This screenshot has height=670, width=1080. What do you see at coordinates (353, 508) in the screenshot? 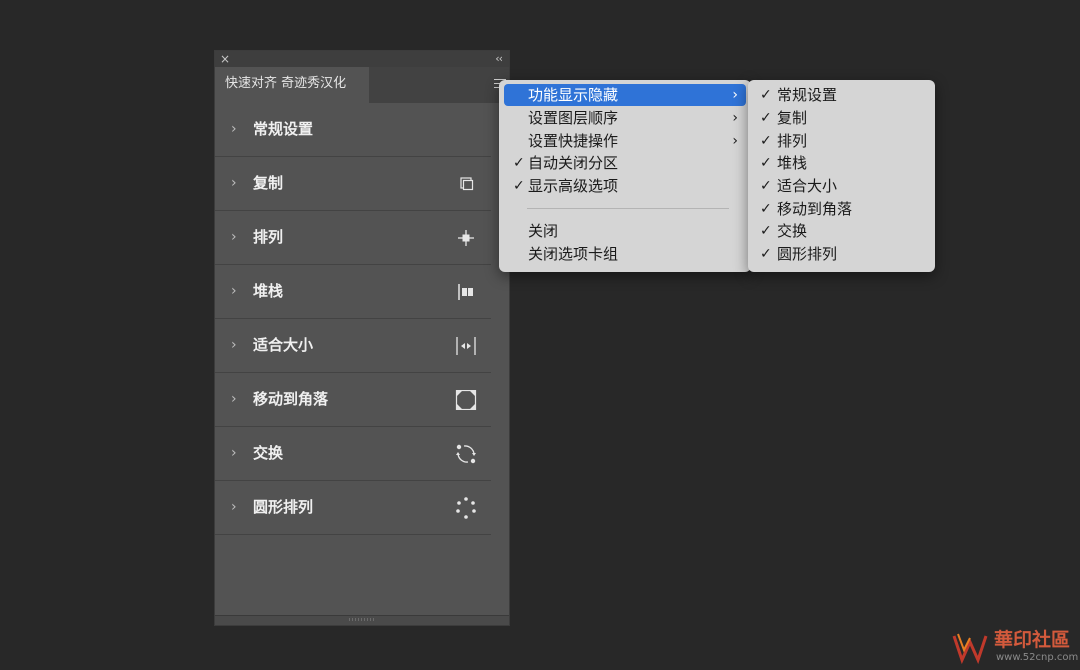
I see `section-circular-arrange: › 圆形排列` at bounding box center [353, 508].